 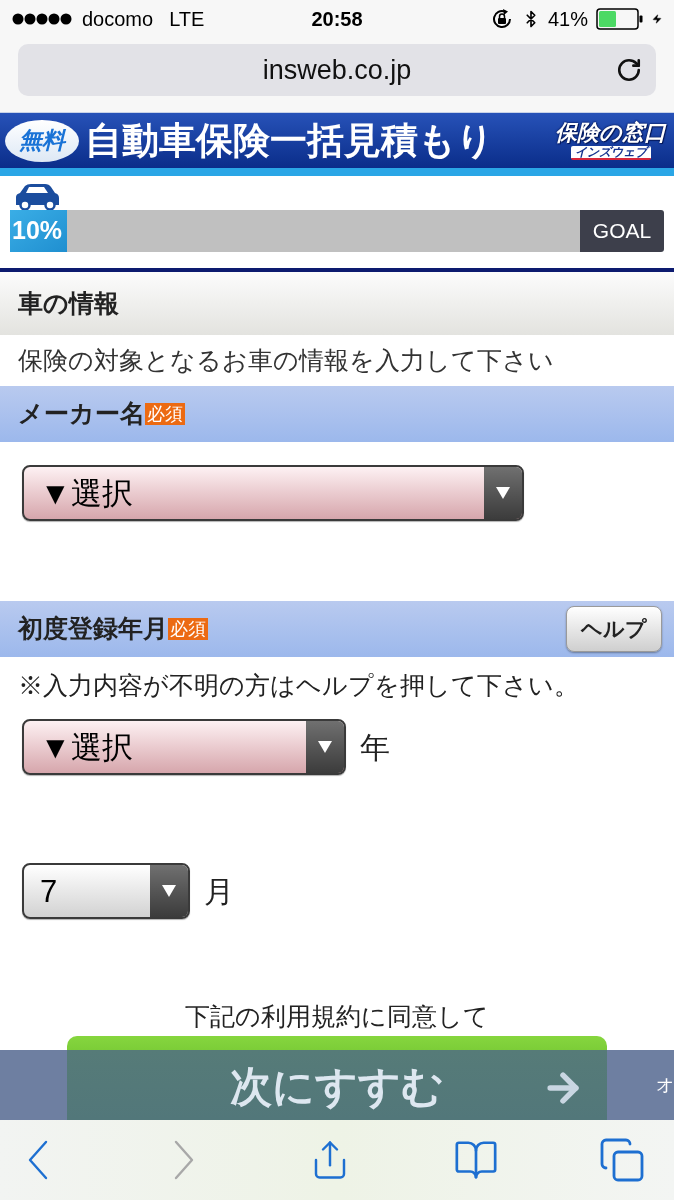 I want to click on field-note: ※入力内容が不明の方はヘルプを押して下さい。, so click(x=299, y=686).